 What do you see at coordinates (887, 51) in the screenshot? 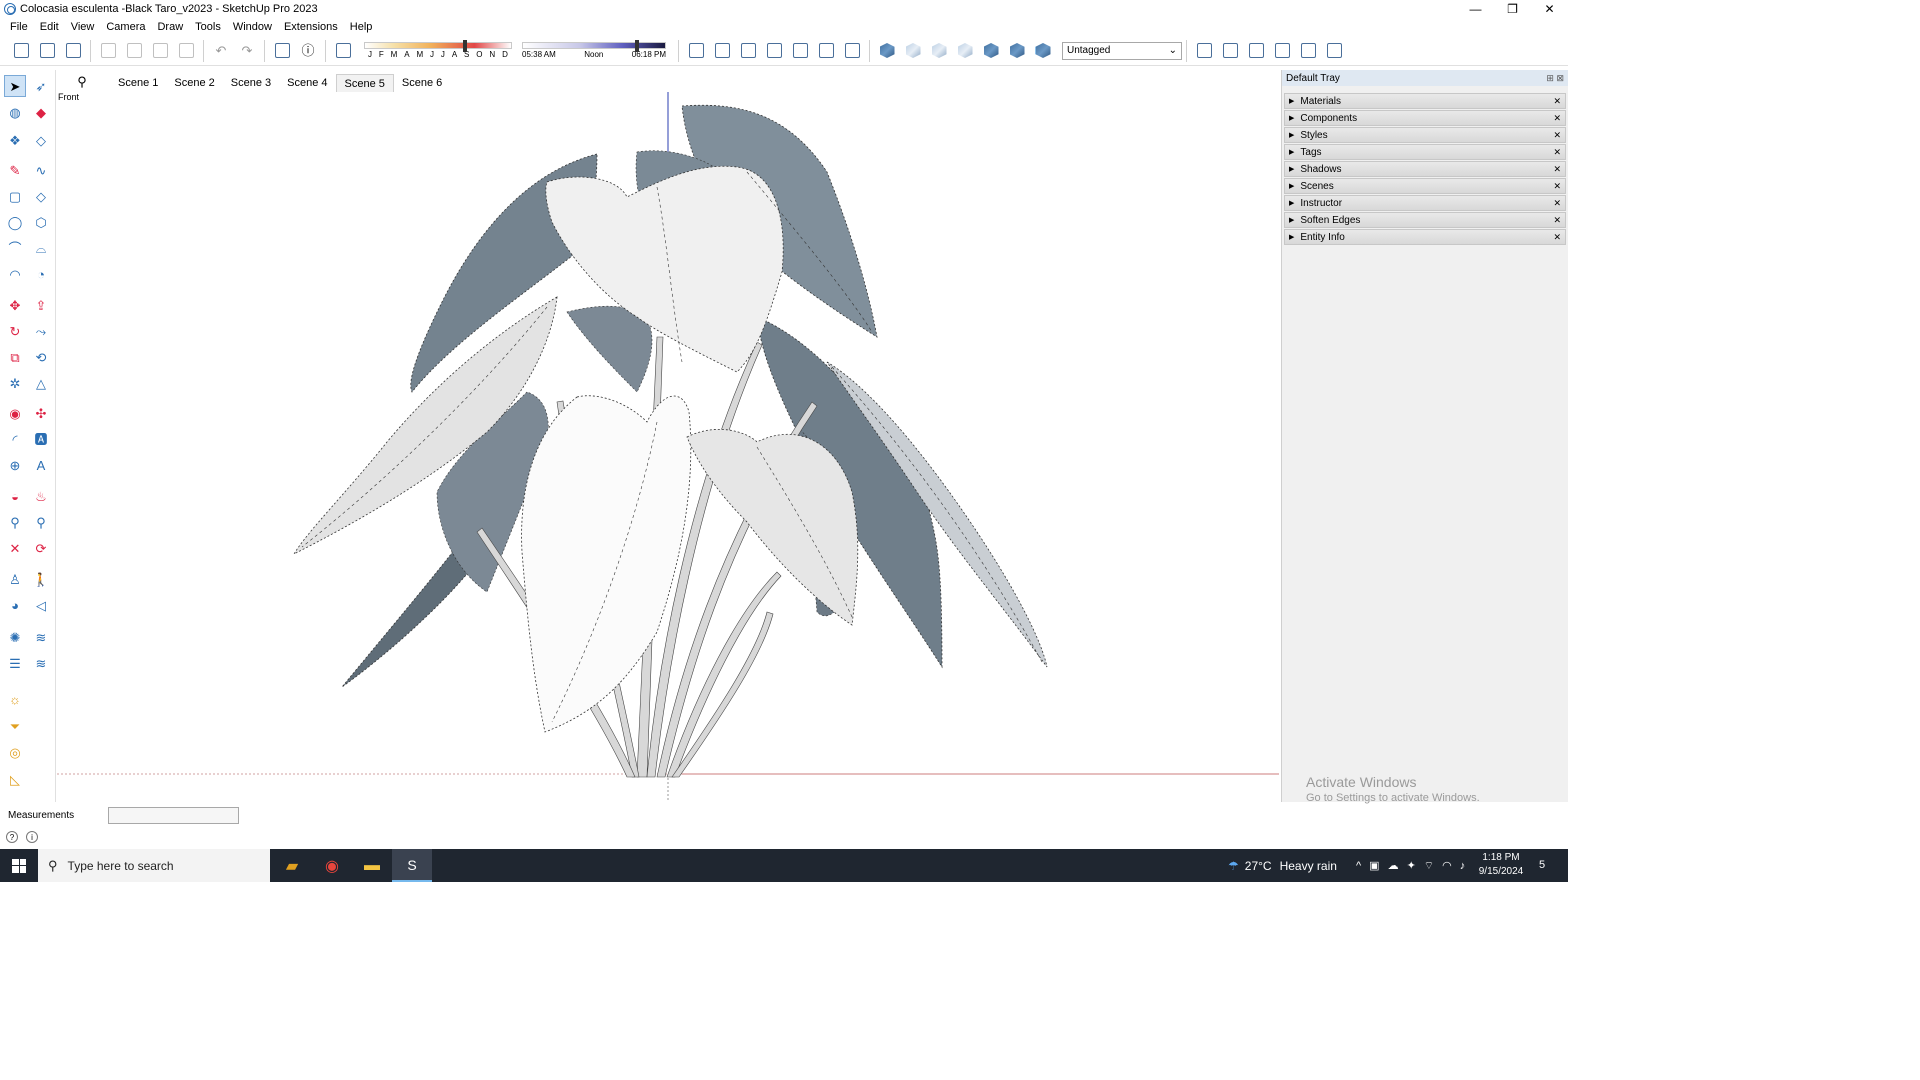
I see `xray-button` at bounding box center [887, 51].